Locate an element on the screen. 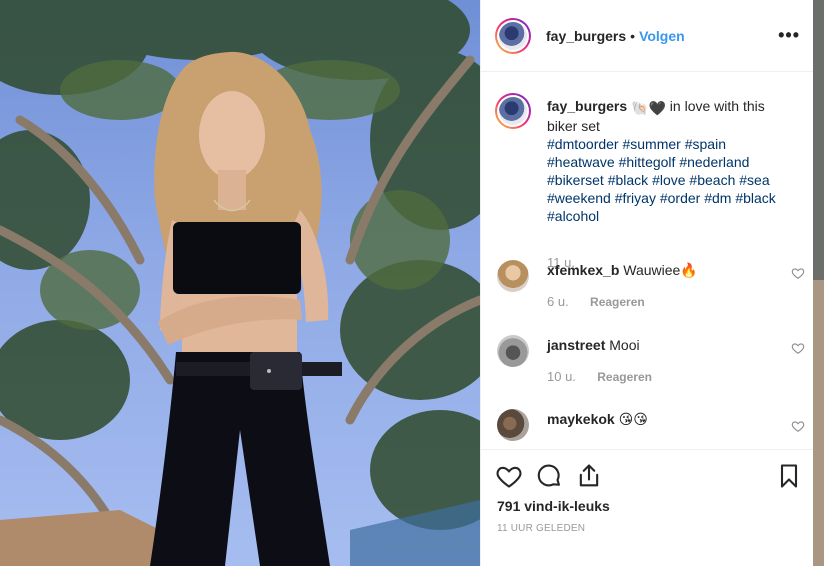 This screenshot has width=824, height=566. hashtag: #heatwave is located at coordinates (581, 162).